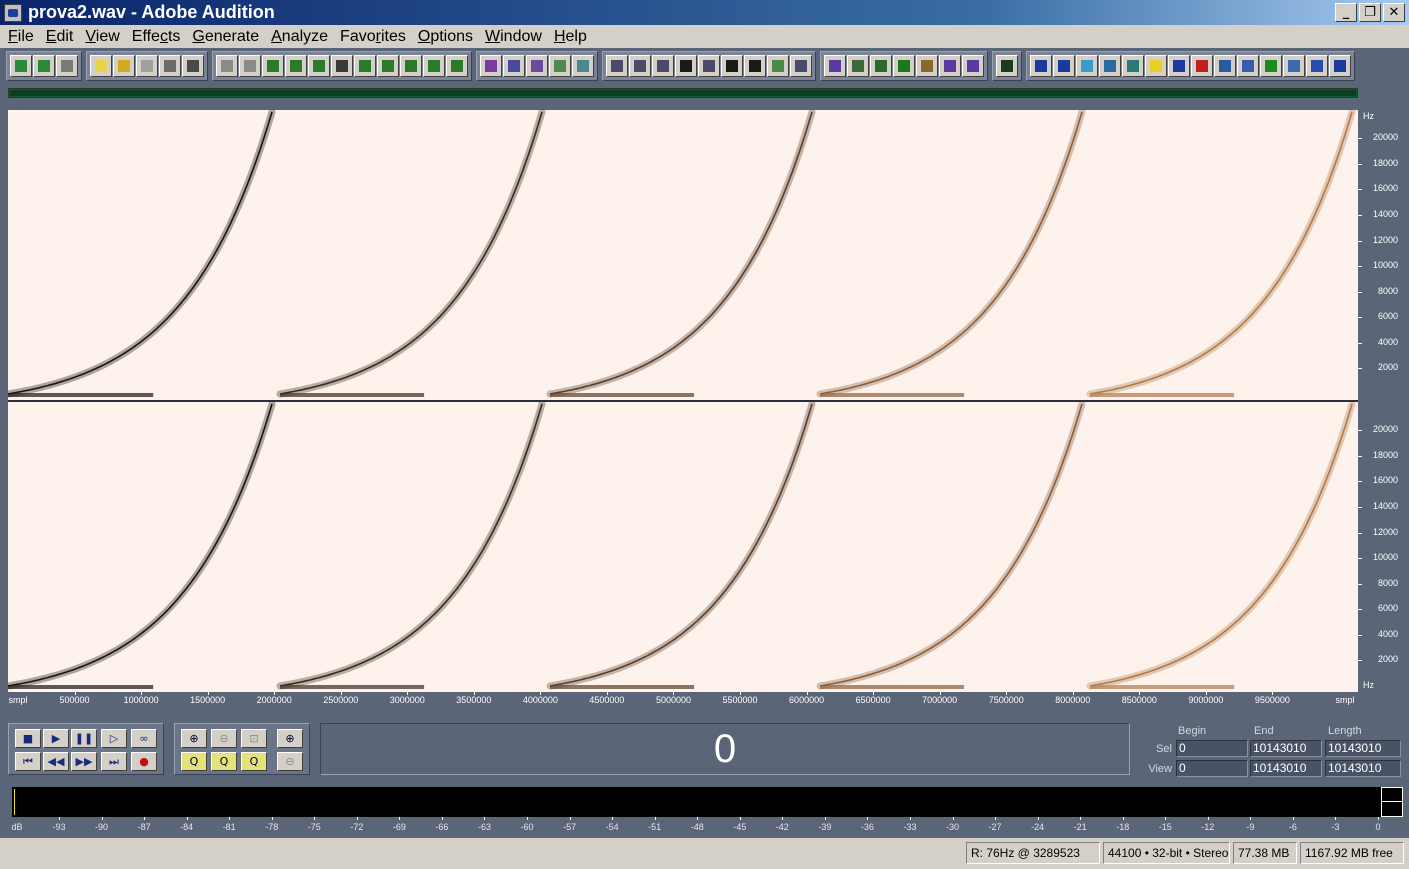 Image resolution: width=1409 pixels, height=869 pixels. I want to click on grid-purple-button, so click(537, 66).